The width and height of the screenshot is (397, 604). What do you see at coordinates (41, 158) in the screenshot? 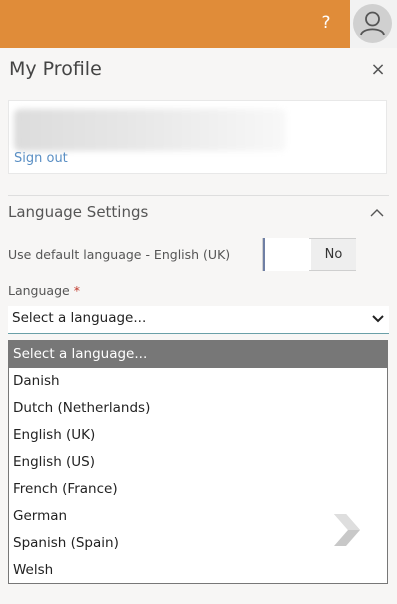
I see `sign-out-link: Sign out` at bounding box center [41, 158].